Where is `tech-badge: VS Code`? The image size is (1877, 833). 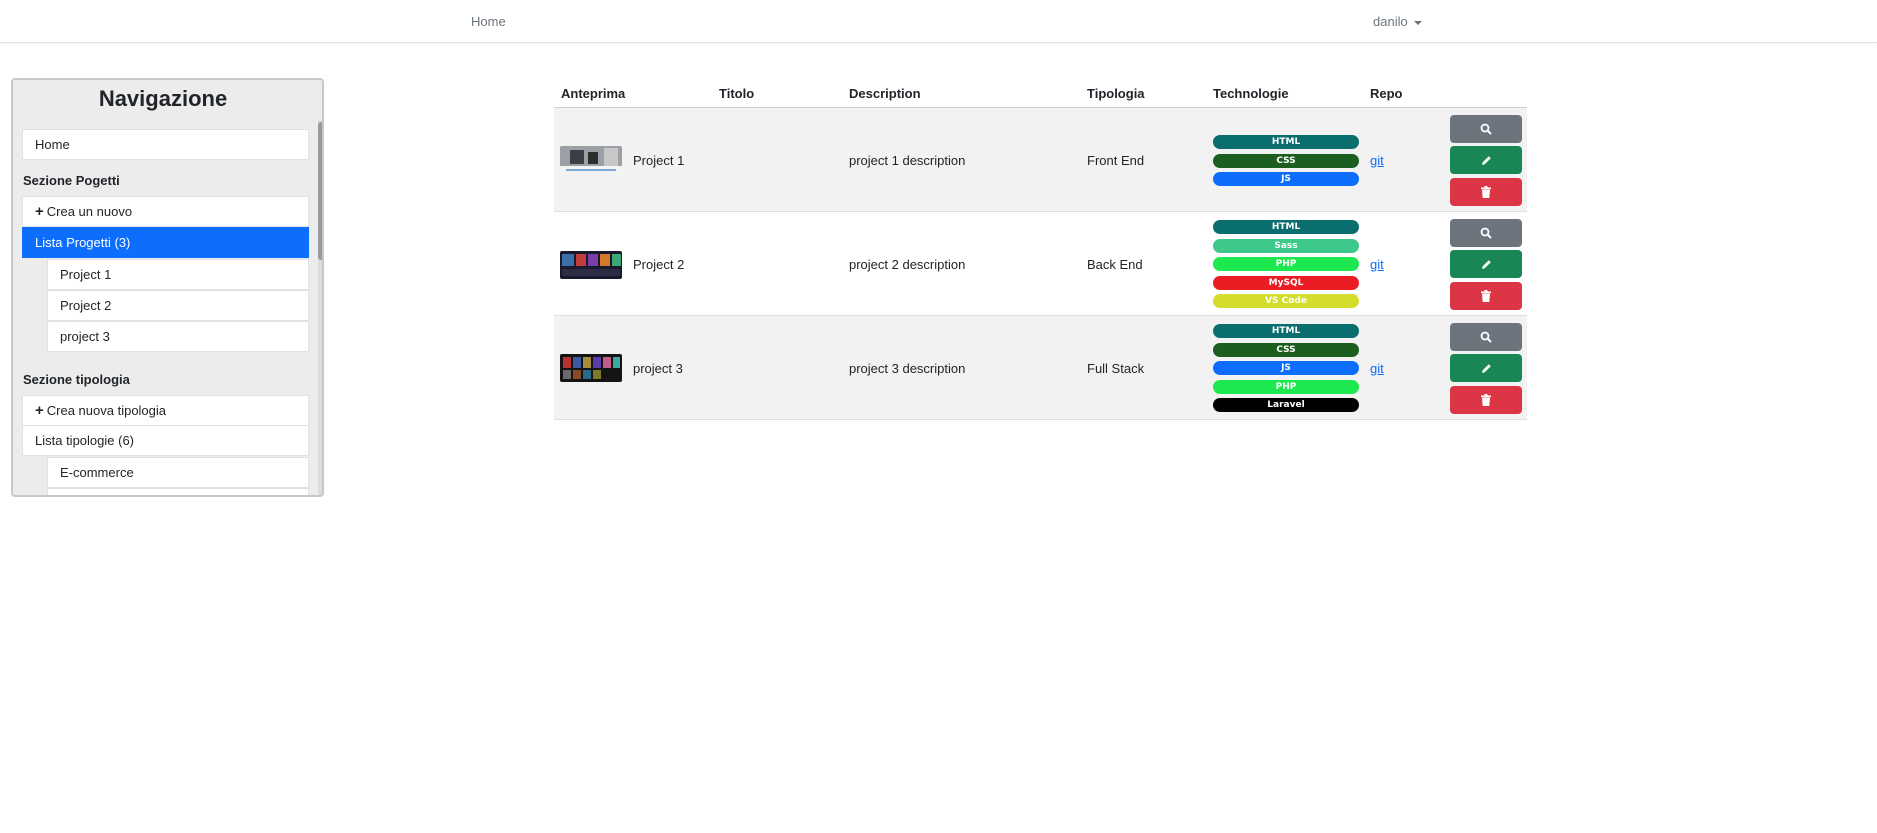
tech-badge: VS Code is located at coordinates (1286, 301).